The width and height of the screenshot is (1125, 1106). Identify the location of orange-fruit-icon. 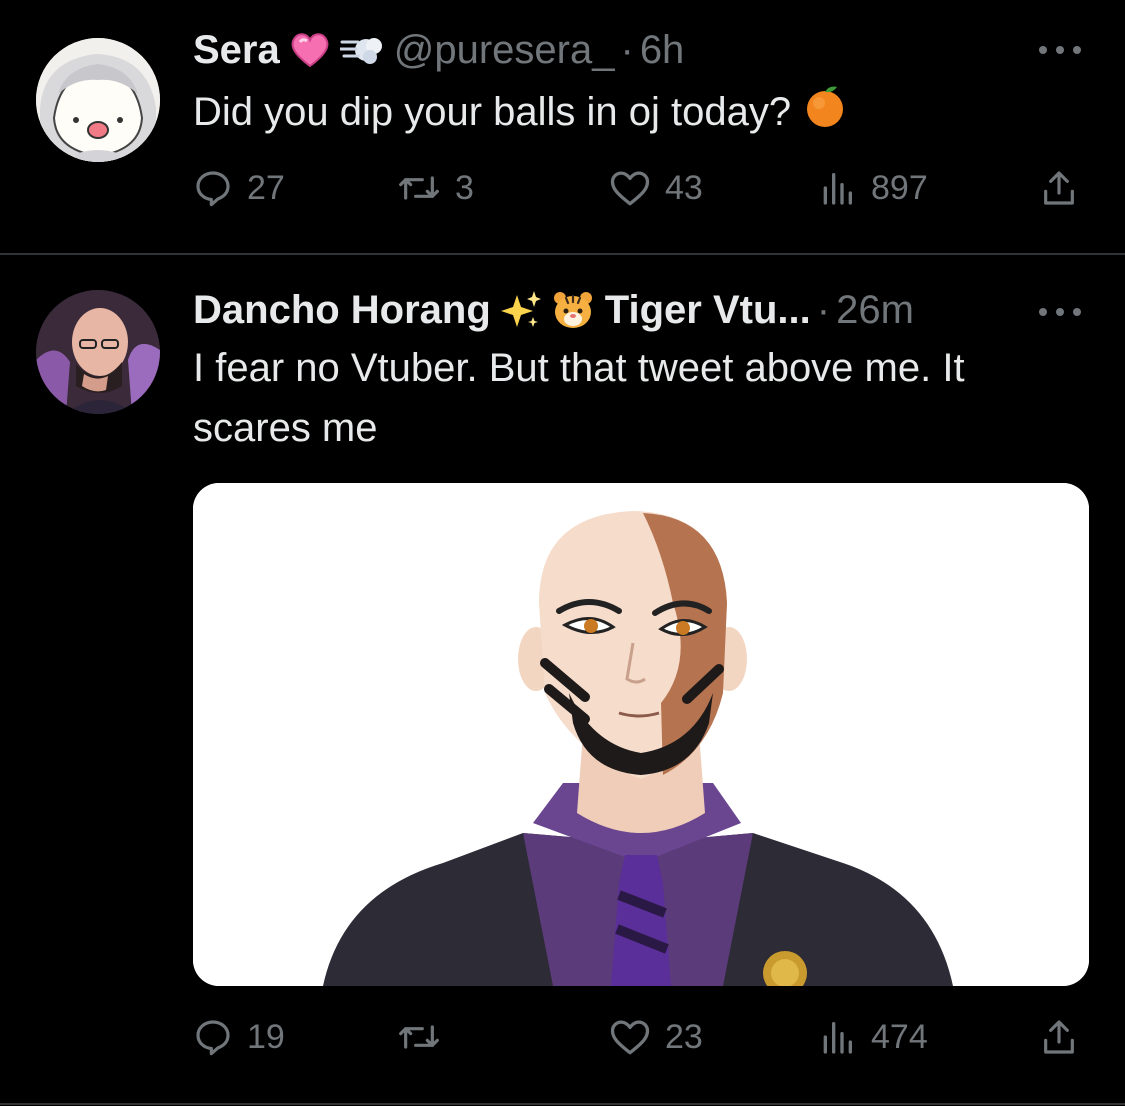
(825, 114).